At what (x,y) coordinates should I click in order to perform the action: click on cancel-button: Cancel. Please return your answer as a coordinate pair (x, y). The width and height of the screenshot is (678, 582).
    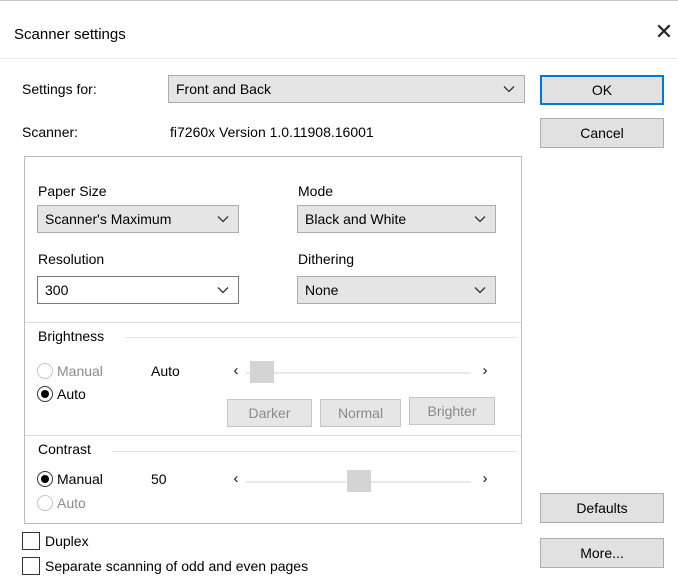
    Looking at the image, I should click on (602, 133).